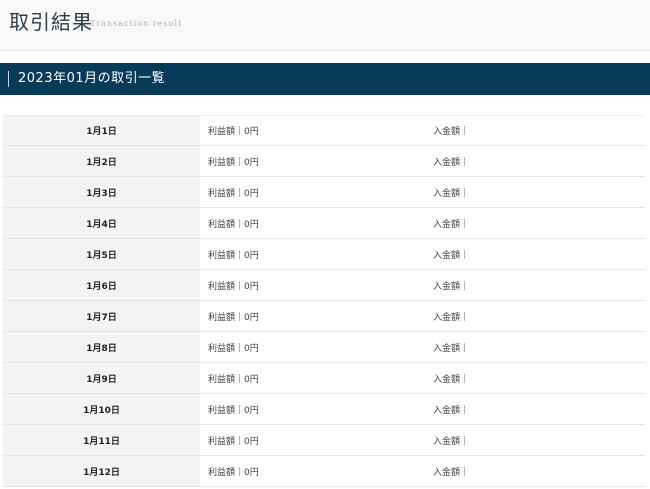  What do you see at coordinates (92, 78) in the screenshot?
I see `section-title: 2023年01月の取引一覧` at bounding box center [92, 78].